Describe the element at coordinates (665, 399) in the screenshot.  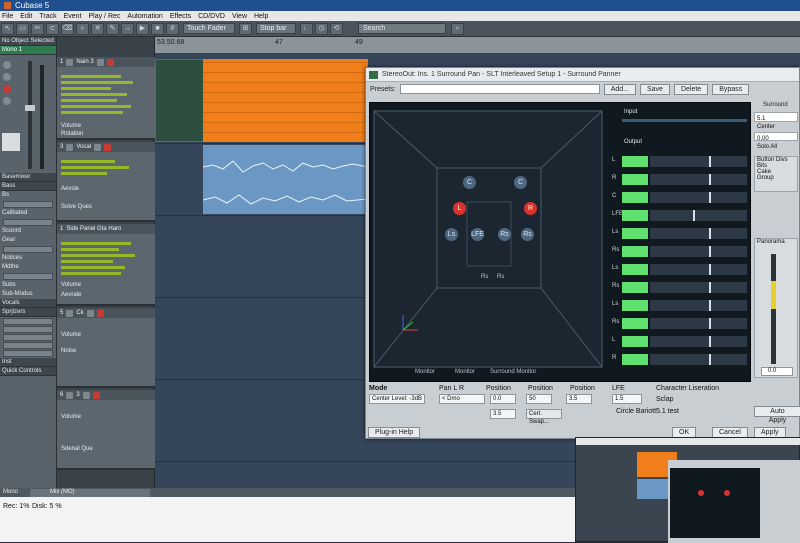
I see `option-sclap: Sclap` at that location.